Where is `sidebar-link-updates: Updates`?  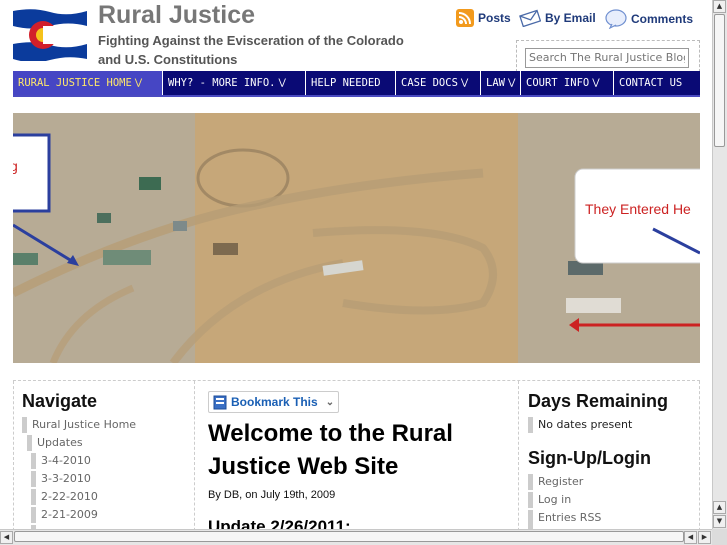 sidebar-link-updates: Updates is located at coordinates (55, 443).